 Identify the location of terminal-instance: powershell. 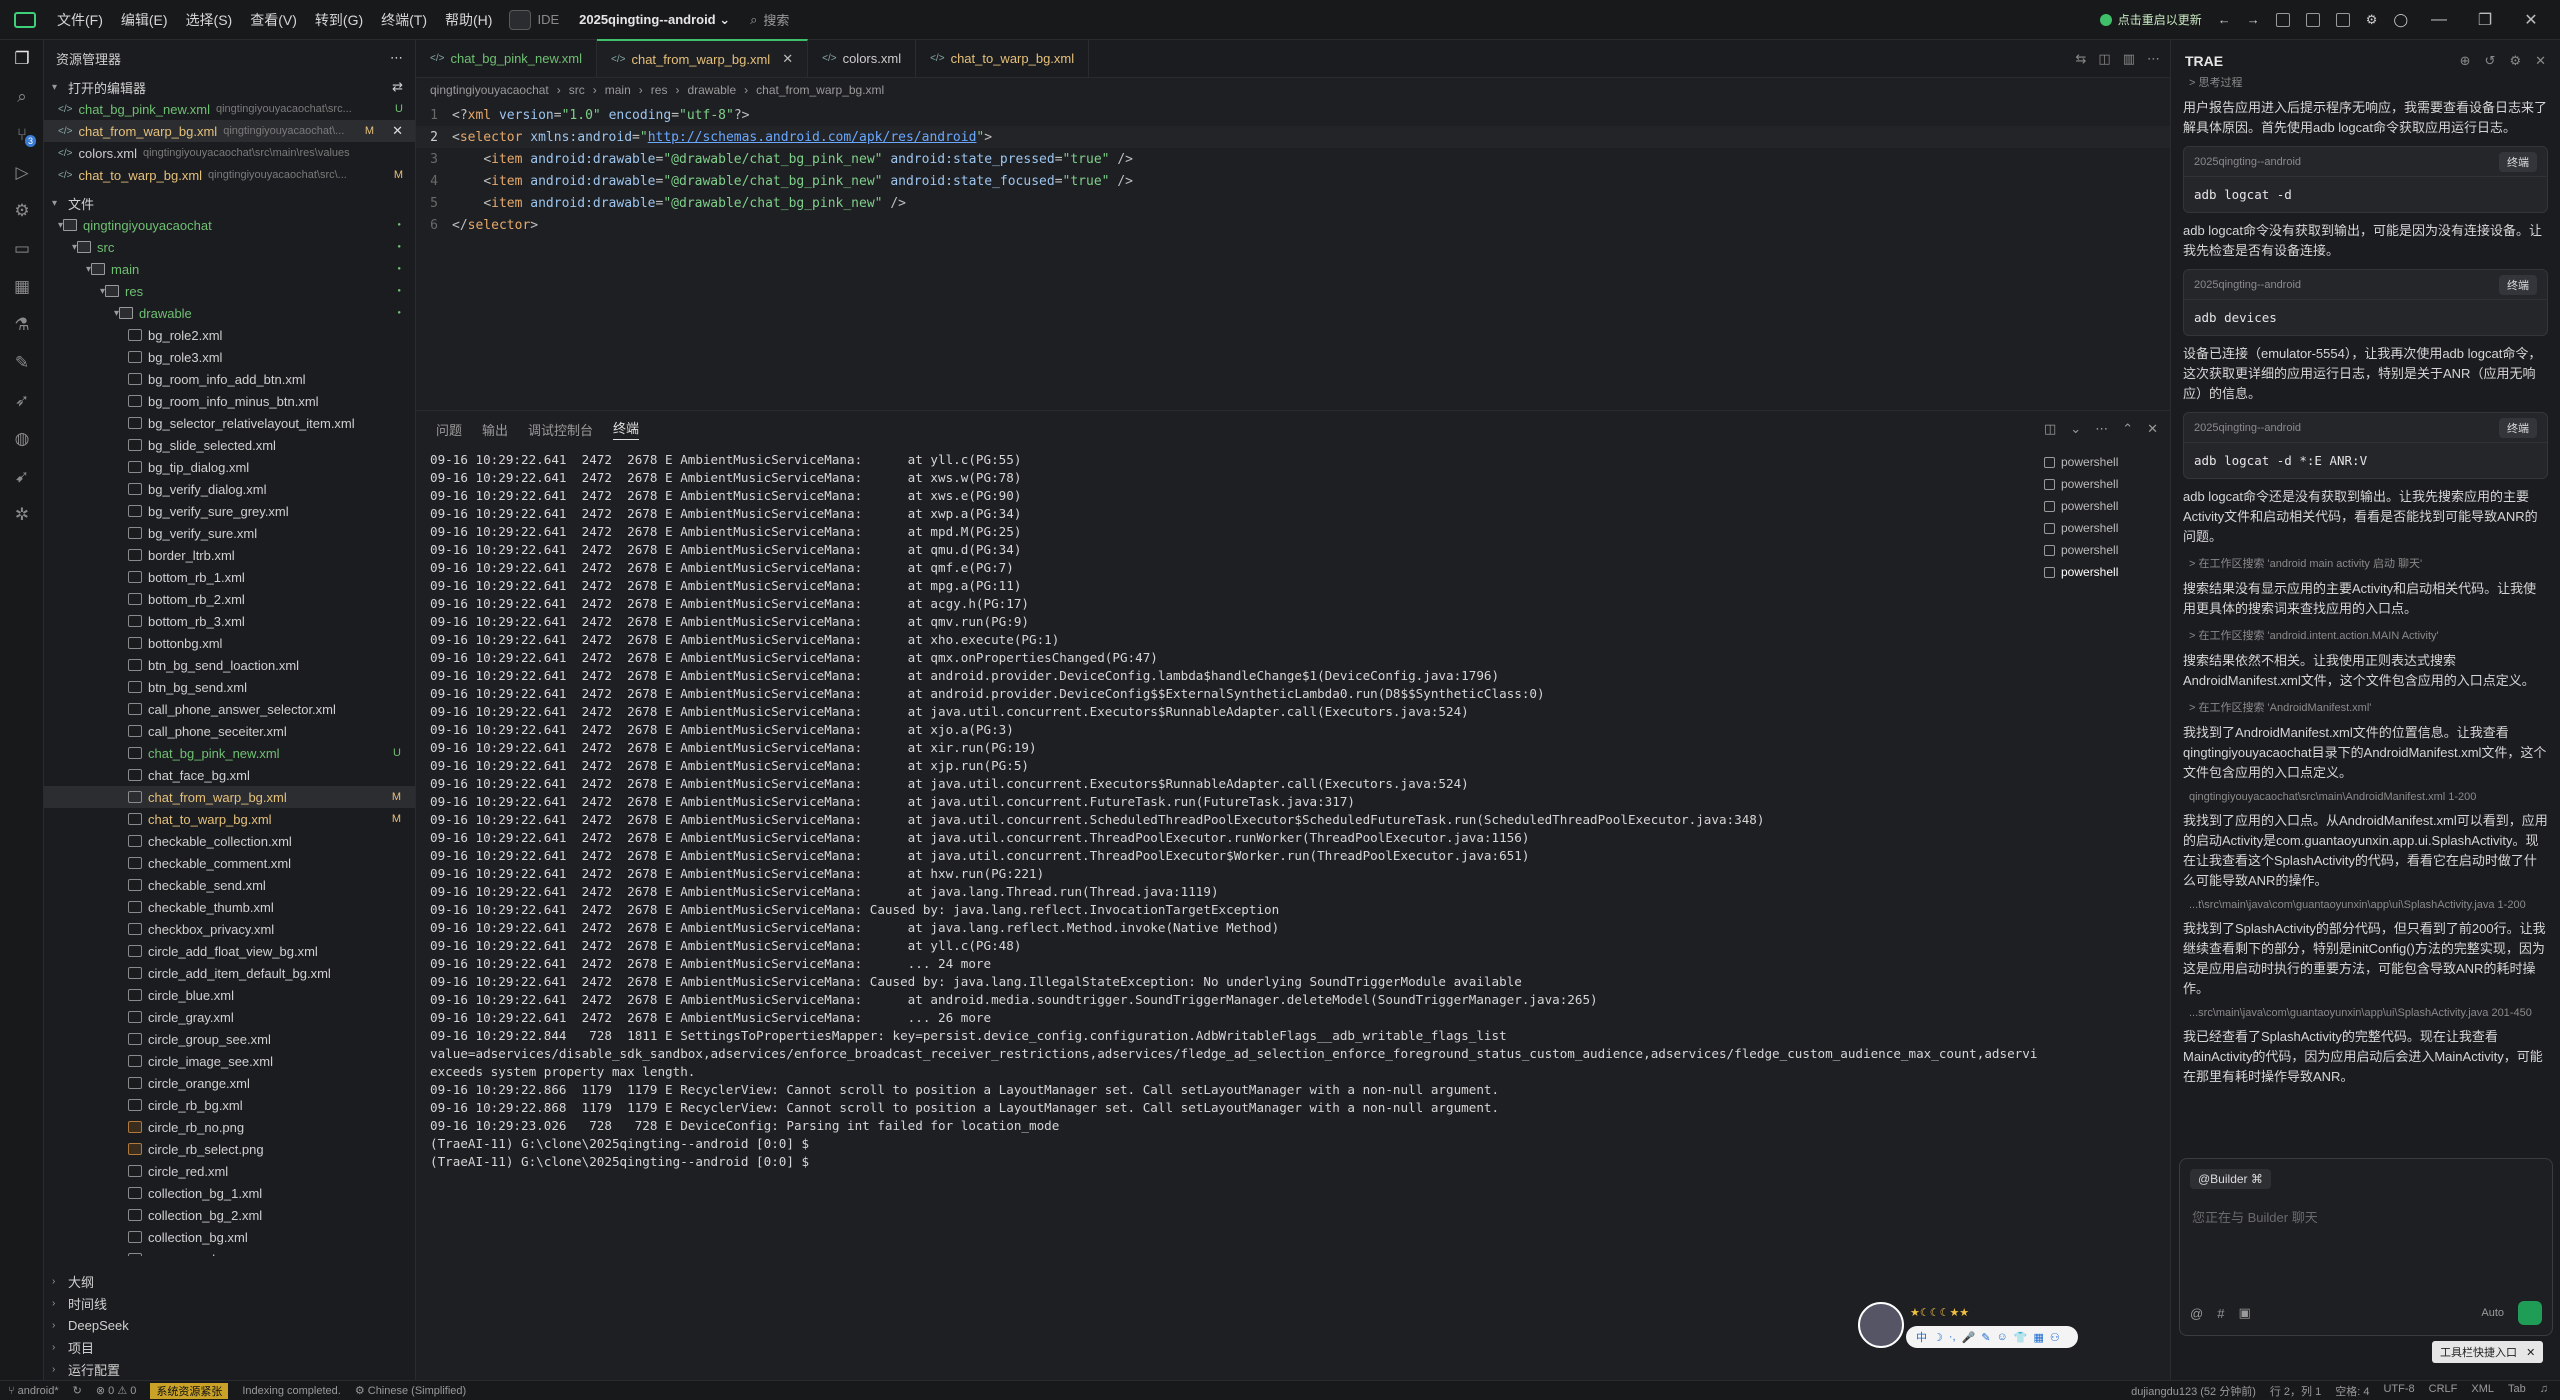
(2104, 484).